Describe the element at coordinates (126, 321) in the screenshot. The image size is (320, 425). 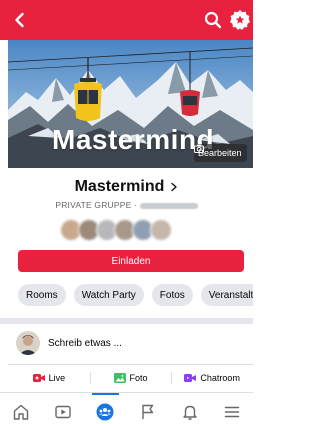
I see `section-divider` at that location.